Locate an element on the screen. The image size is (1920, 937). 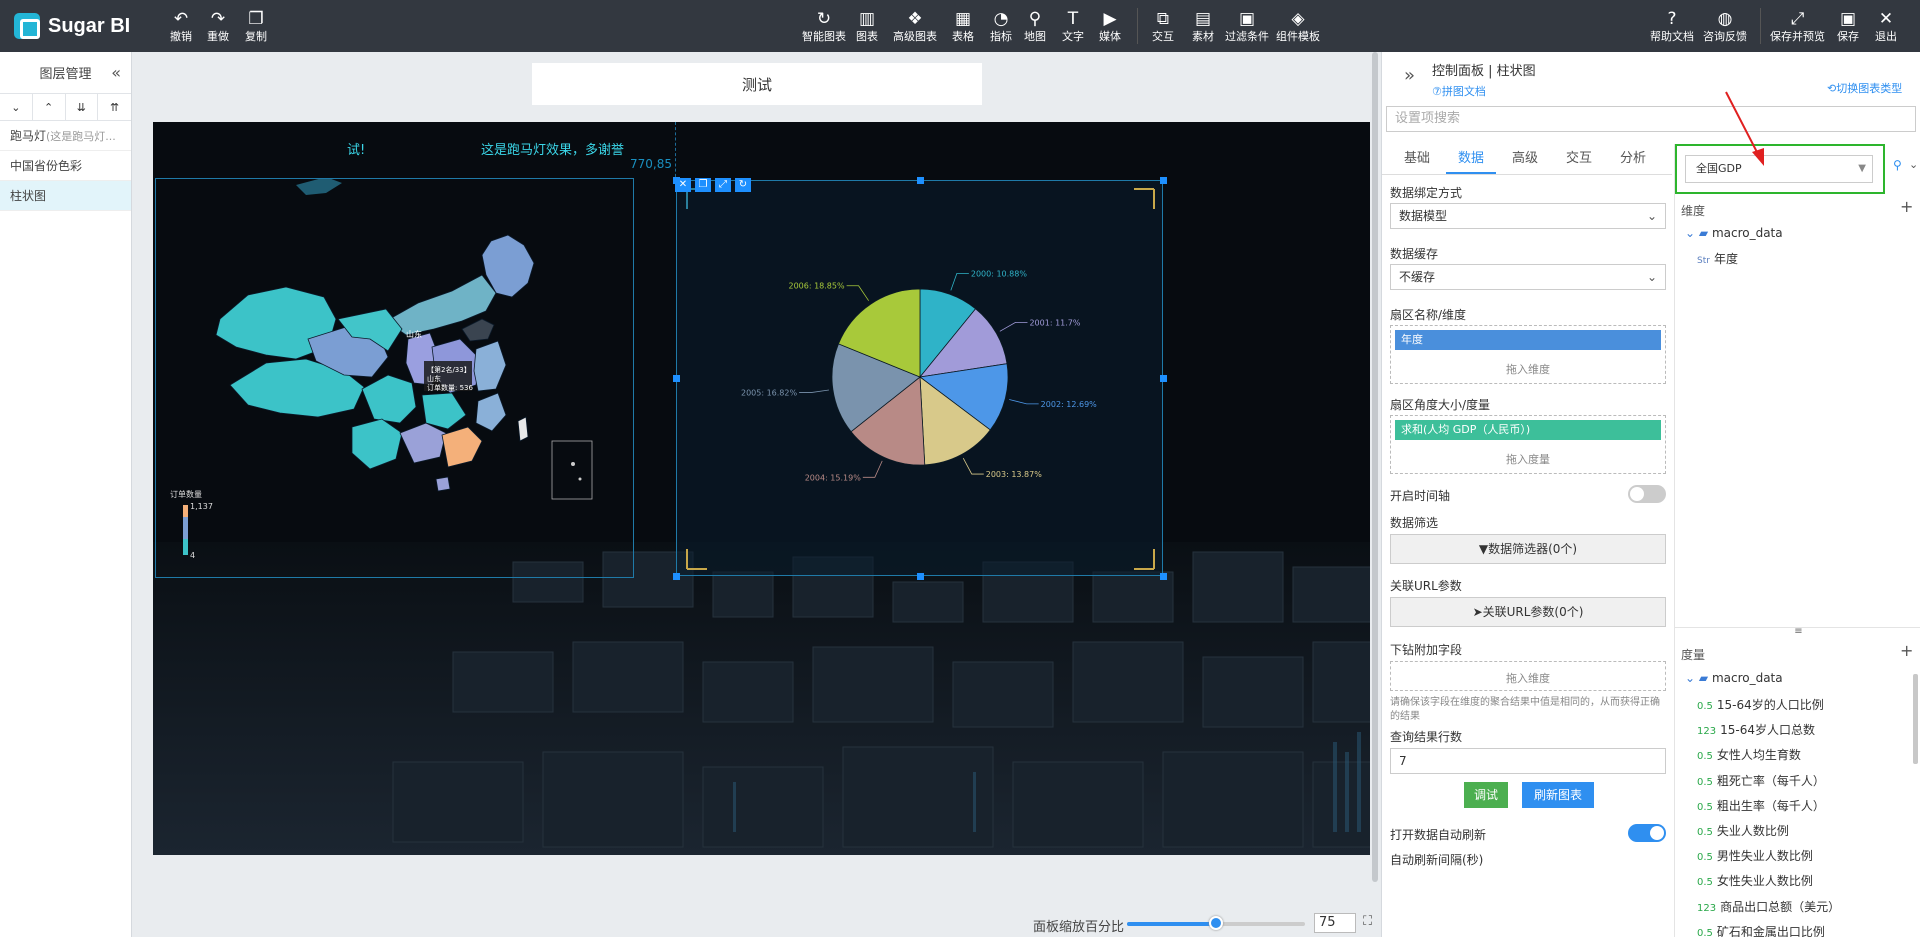
layer-order-controls: ⌄ ⌃ ⇊ ⇈ is located at coordinates (65, 107).